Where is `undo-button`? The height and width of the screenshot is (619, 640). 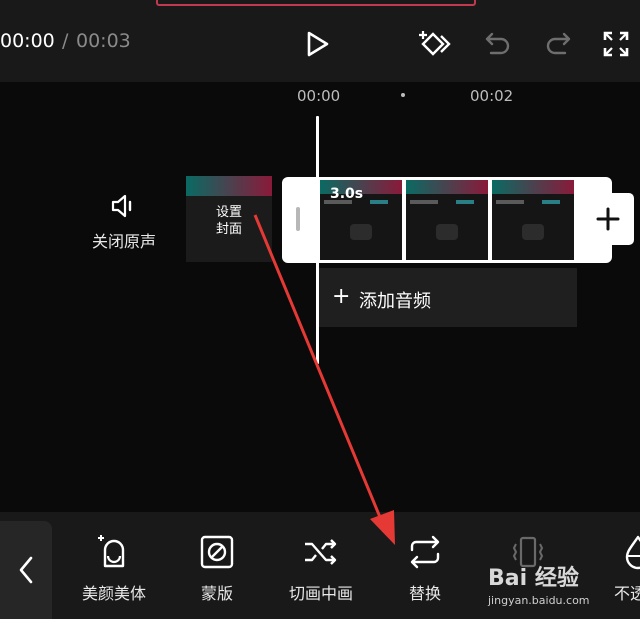 undo-button is located at coordinates (498, 44).